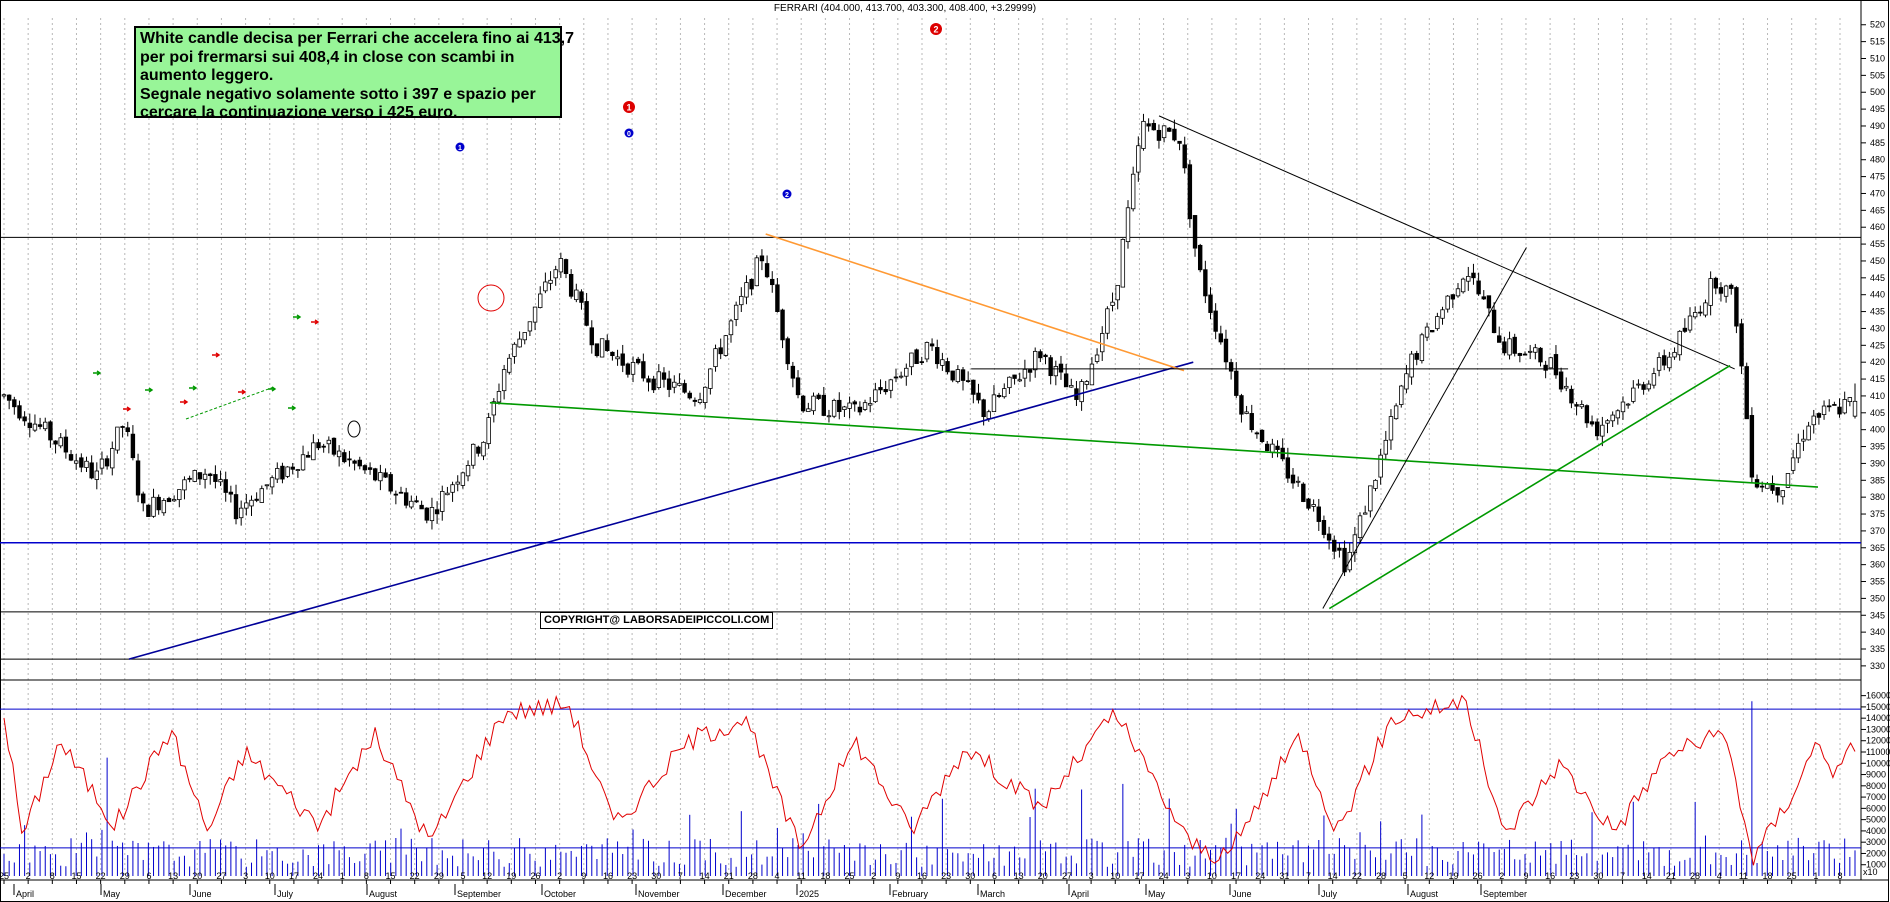 The height and width of the screenshot is (902, 1890). What do you see at coordinates (1877, 75) in the screenshot?
I see `price-tick-label: 505` at bounding box center [1877, 75].